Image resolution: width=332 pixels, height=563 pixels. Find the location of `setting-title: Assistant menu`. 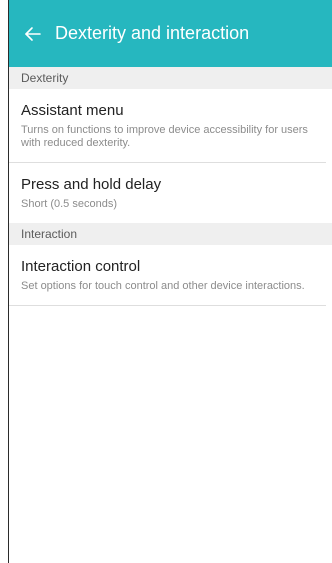

setting-title: Assistant menu is located at coordinates (72, 110).